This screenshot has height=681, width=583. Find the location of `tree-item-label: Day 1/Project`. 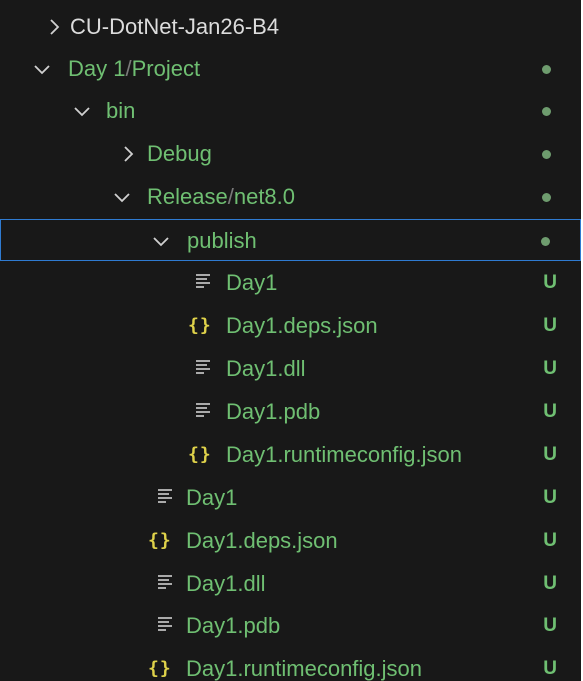

tree-item-label: Day 1/Project is located at coordinates (134, 69).